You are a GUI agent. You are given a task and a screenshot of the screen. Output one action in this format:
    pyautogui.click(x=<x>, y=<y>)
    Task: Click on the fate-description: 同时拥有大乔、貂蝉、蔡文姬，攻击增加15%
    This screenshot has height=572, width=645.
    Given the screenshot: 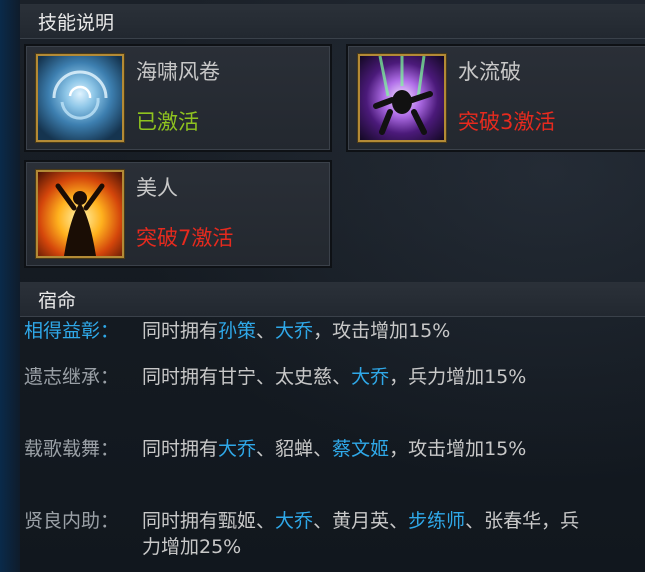 What is the action you would take?
    pyautogui.click(x=362, y=449)
    